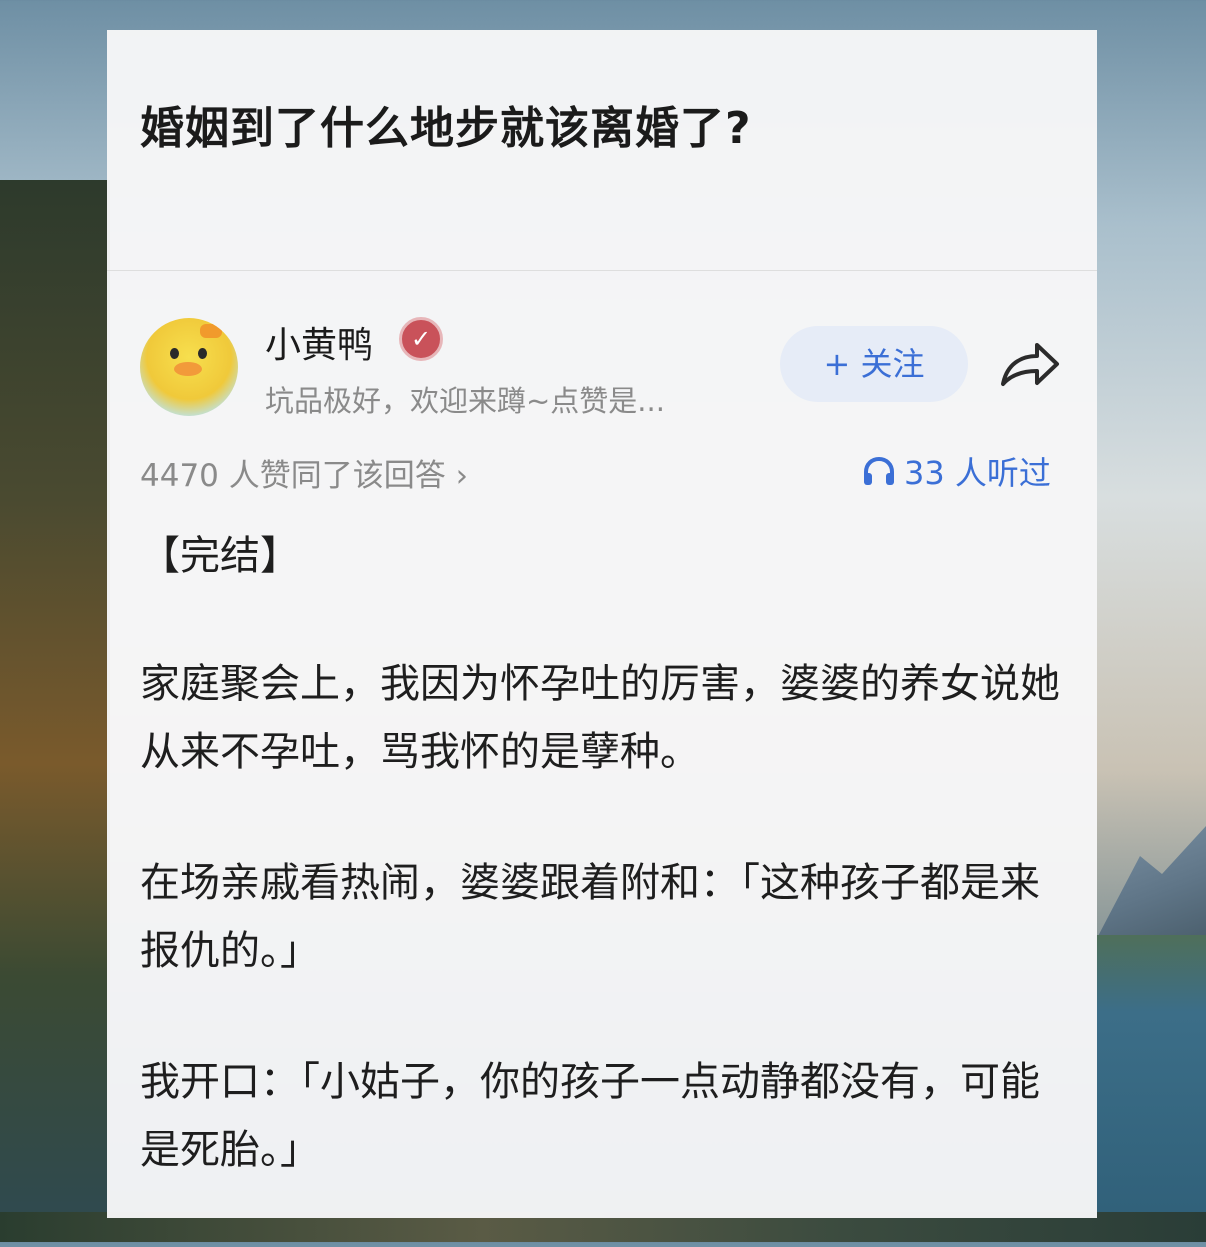 The height and width of the screenshot is (1247, 1206). What do you see at coordinates (1151, 1088) in the screenshot?
I see `background-lake` at bounding box center [1151, 1088].